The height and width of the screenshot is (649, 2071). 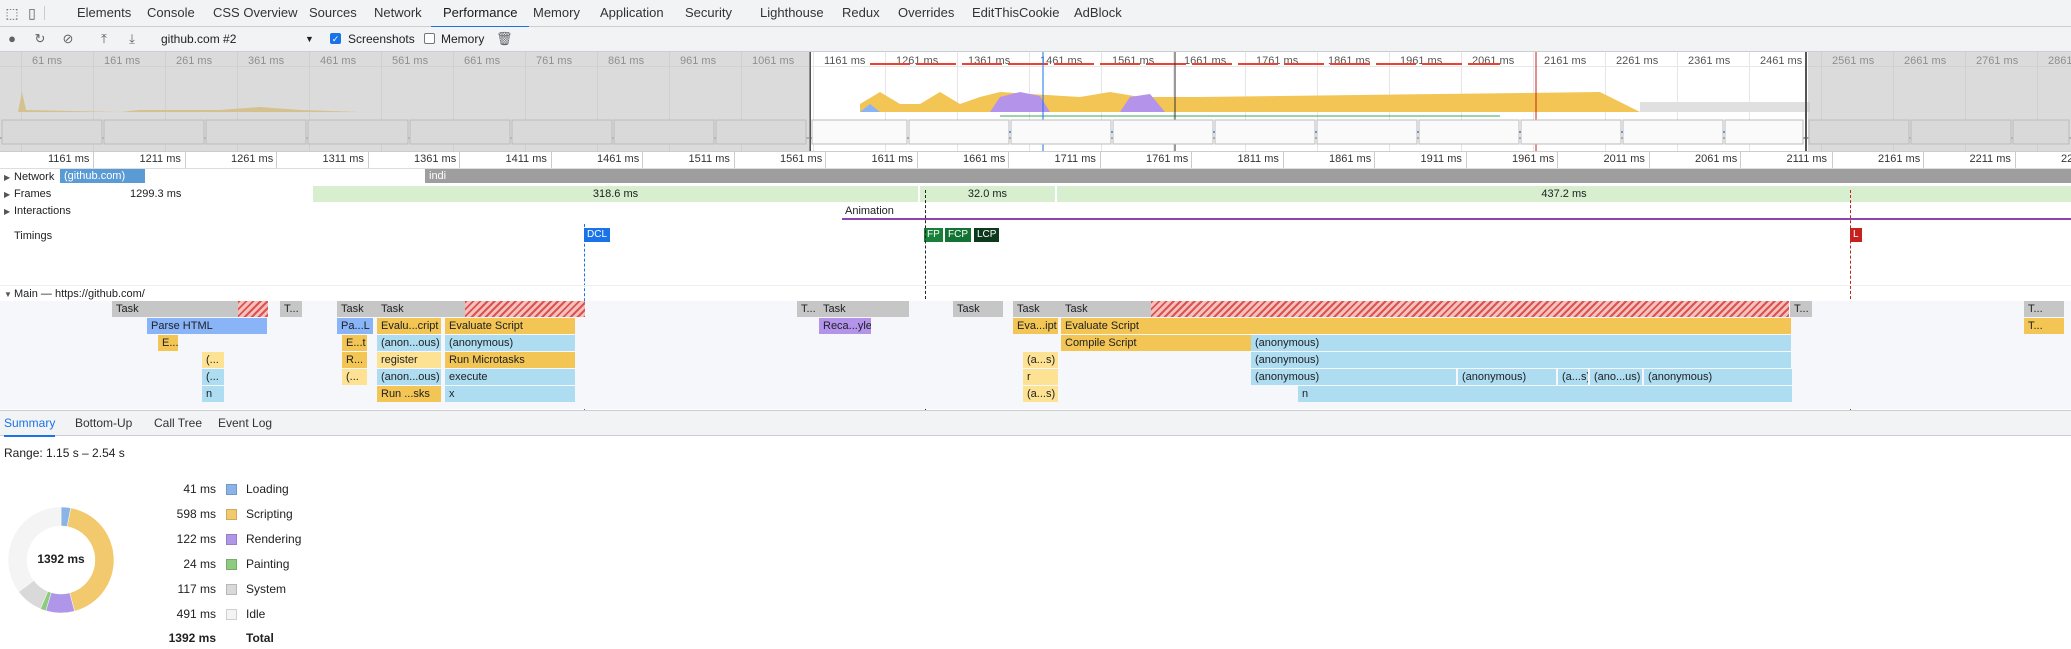 What do you see at coordinates (597, 235) in the screenshot?
I see `dcl-marker: DCL` at bounding box center [597, 235].